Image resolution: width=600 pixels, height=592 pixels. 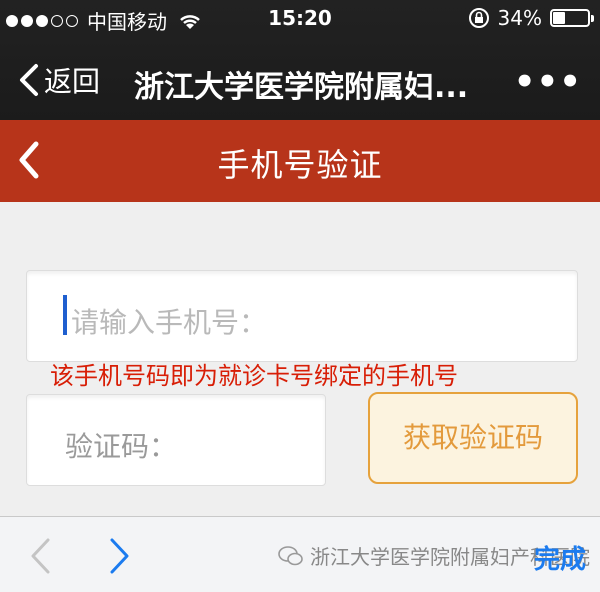 What do you see at coordinates (519, 18) in the screenshot?
I see `battery-percent: 34%` at bounding box center [519, 18].